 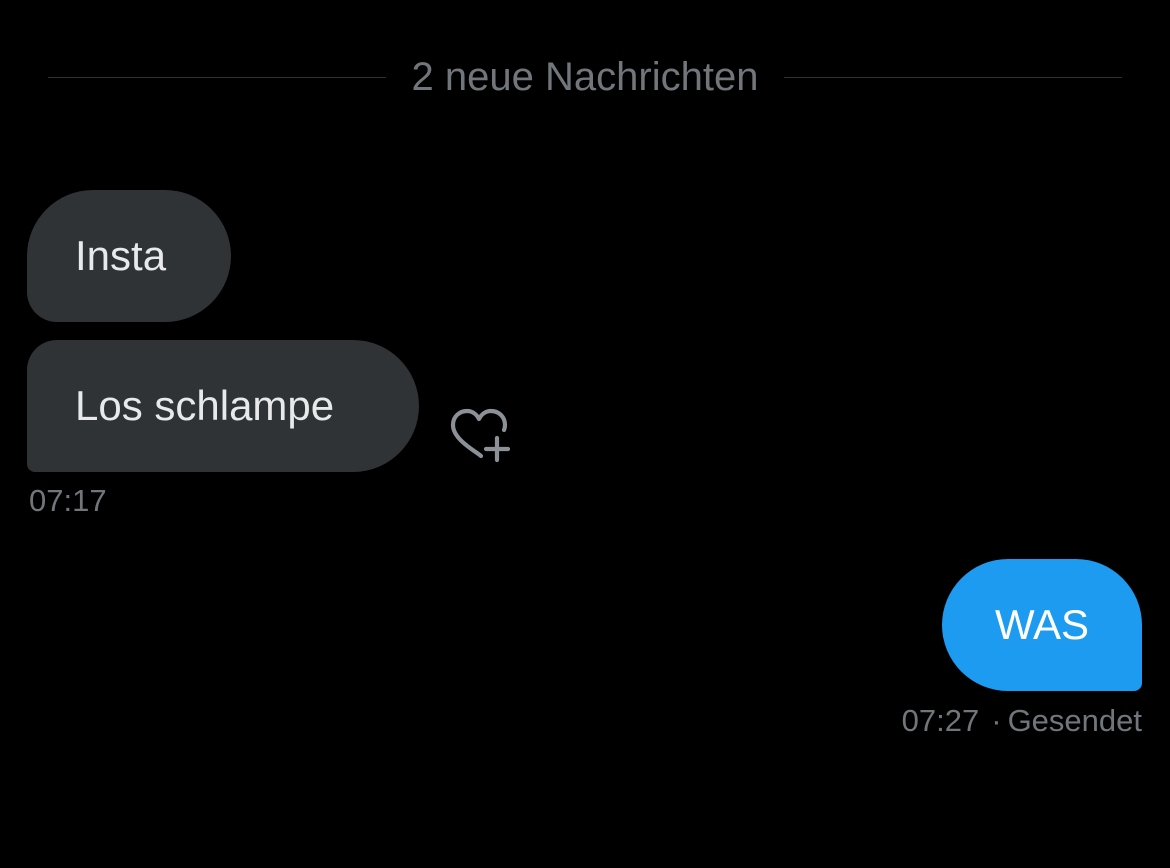 I want to click on message-text: Los schlampe, so click(x=205, y=405).